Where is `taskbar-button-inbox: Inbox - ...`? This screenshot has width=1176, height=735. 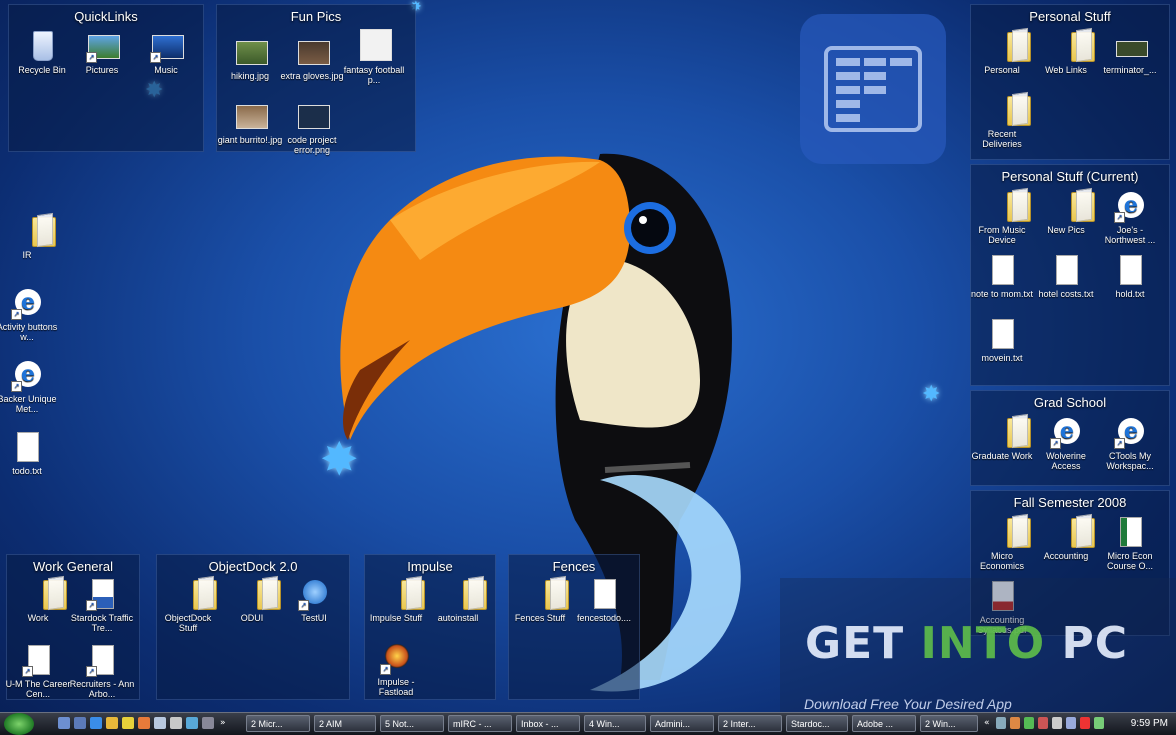 taskbar-button-inbox: Inbox - ... is located at coordinates (548, 723).